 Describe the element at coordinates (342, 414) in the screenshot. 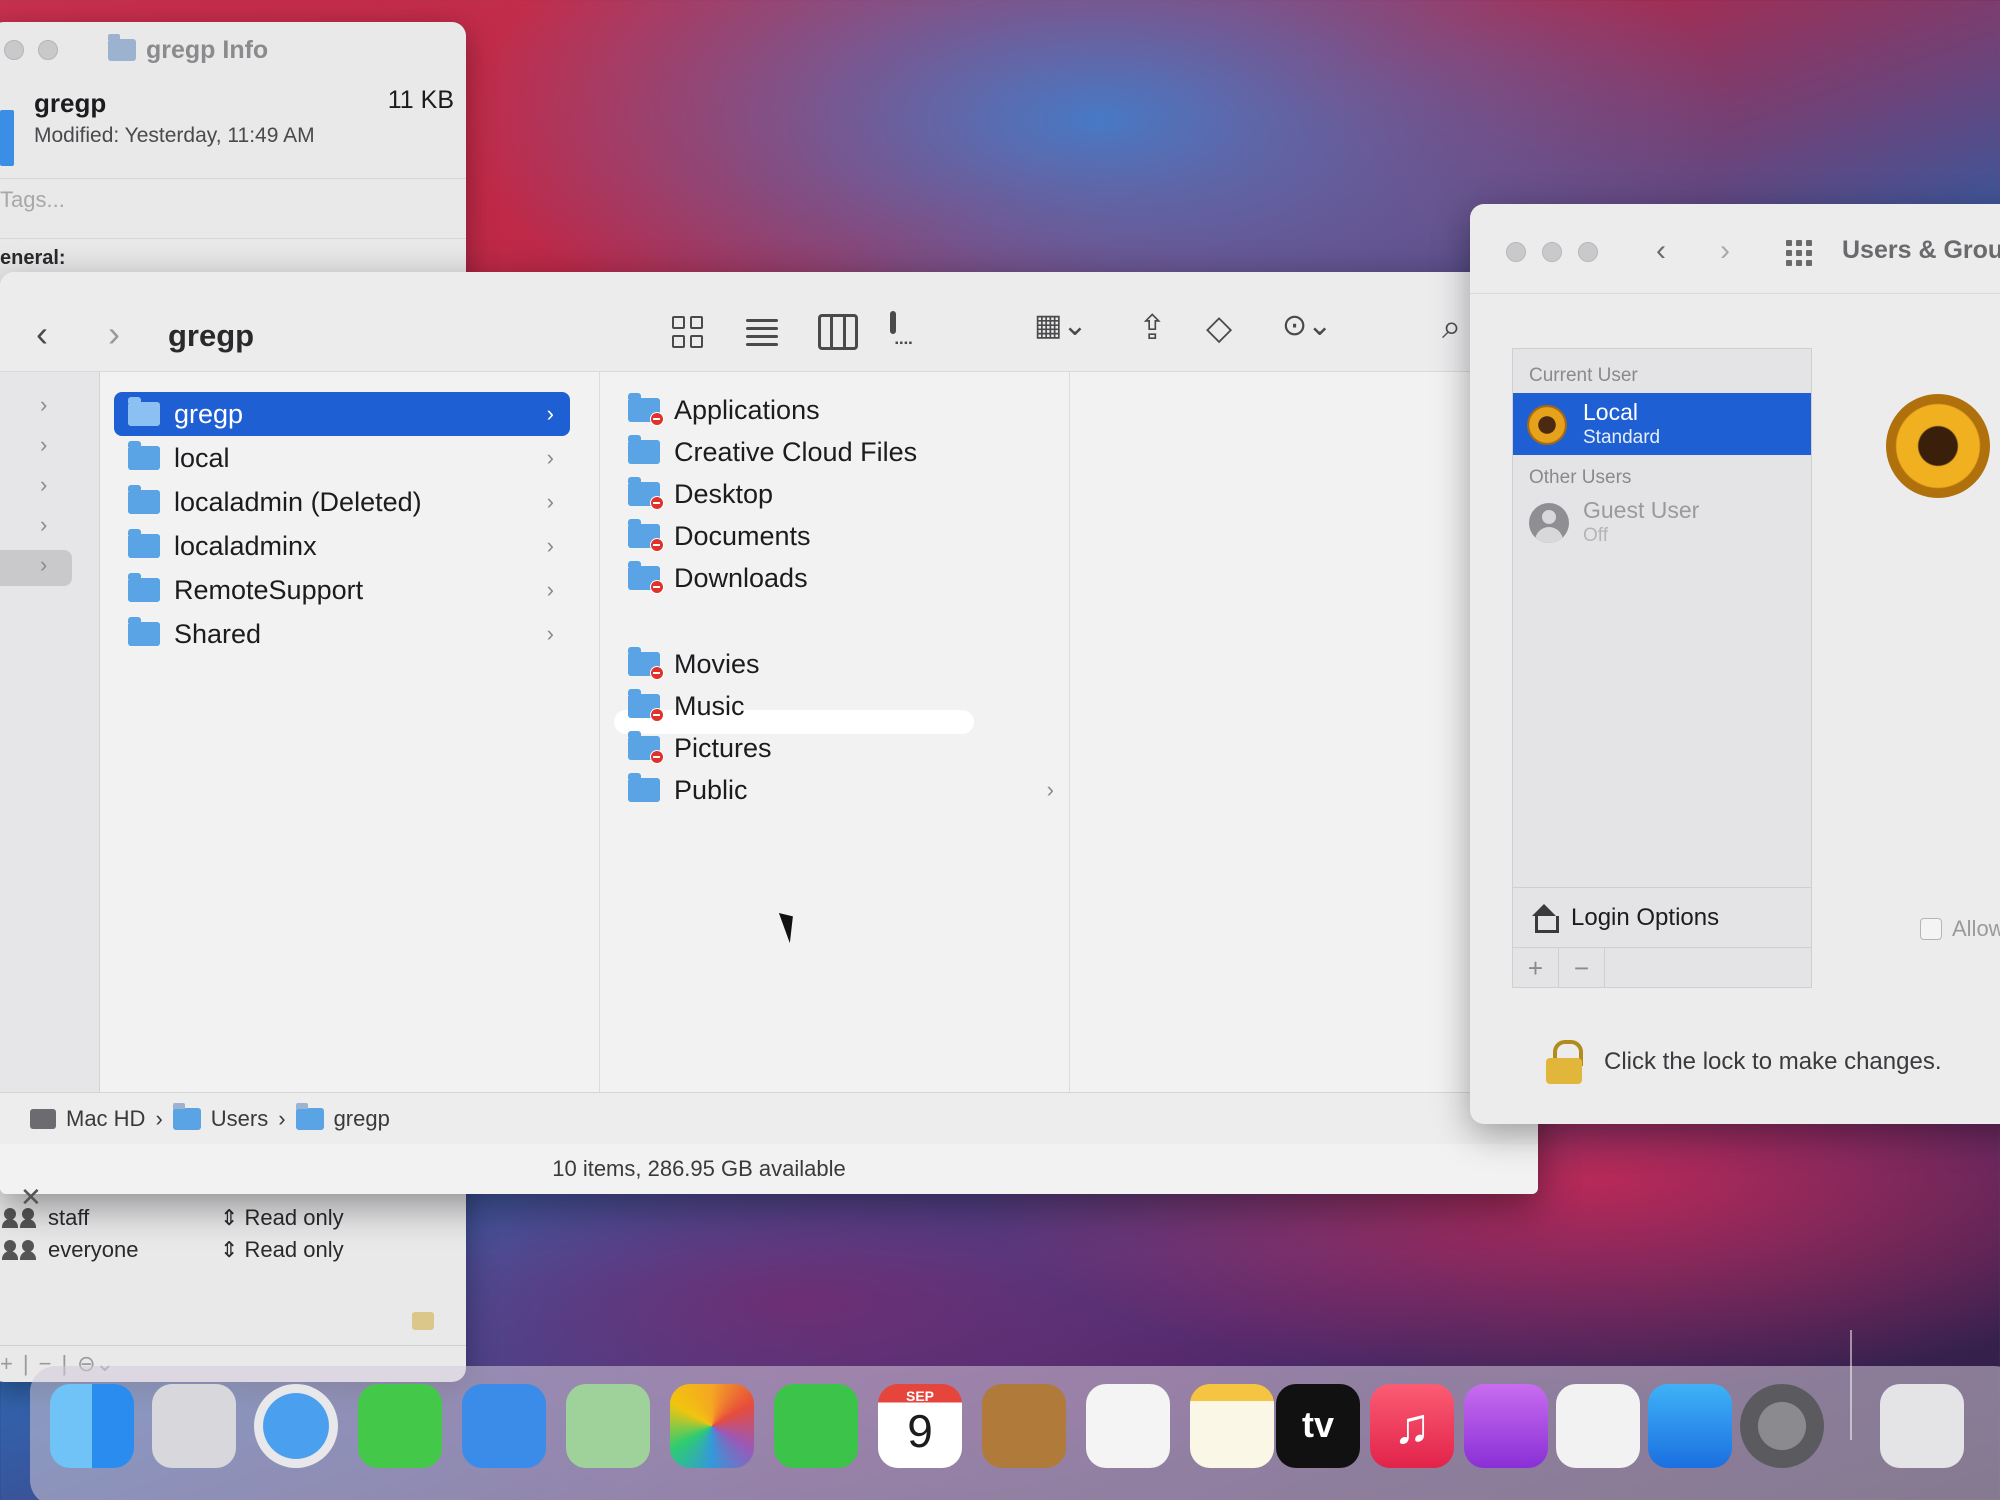

I see `folder-gregp: gregp ›` at that location.